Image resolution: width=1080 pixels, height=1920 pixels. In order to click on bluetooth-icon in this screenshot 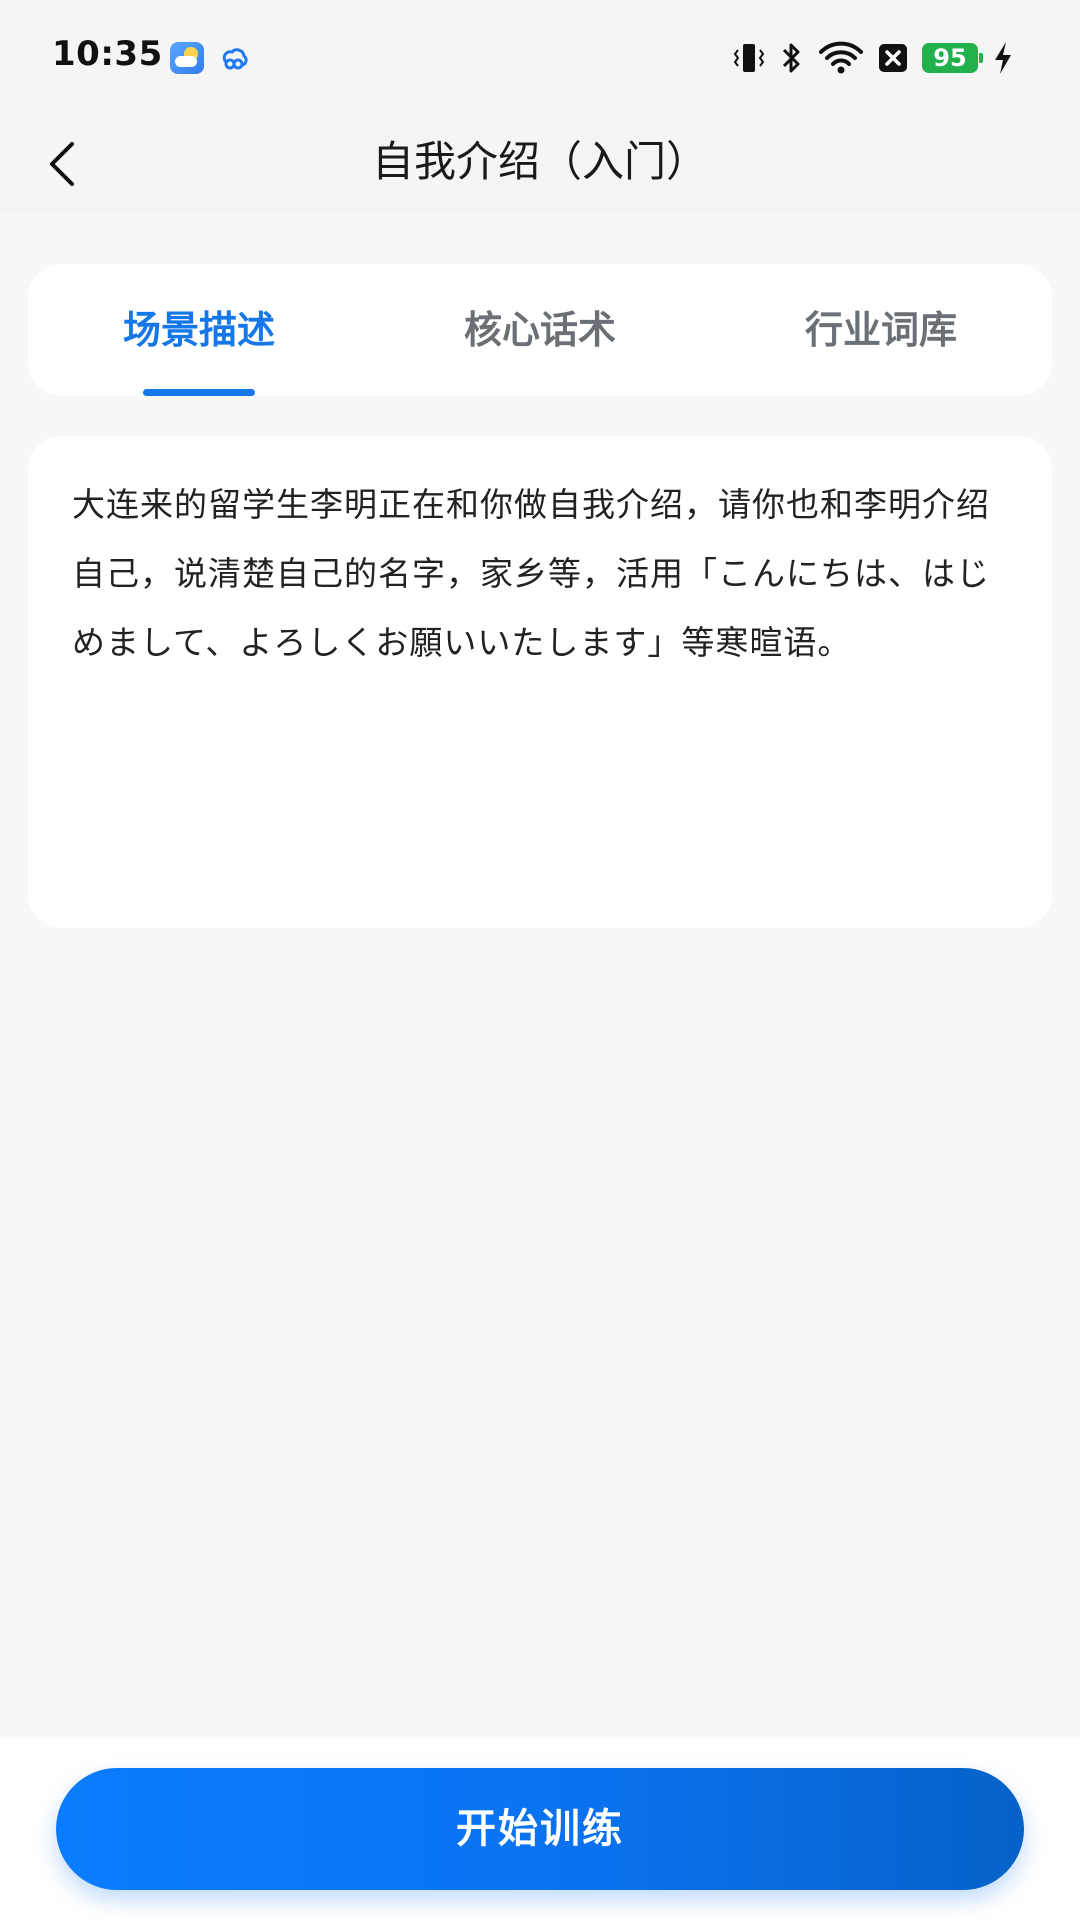, I will do `click(791, 58)`.